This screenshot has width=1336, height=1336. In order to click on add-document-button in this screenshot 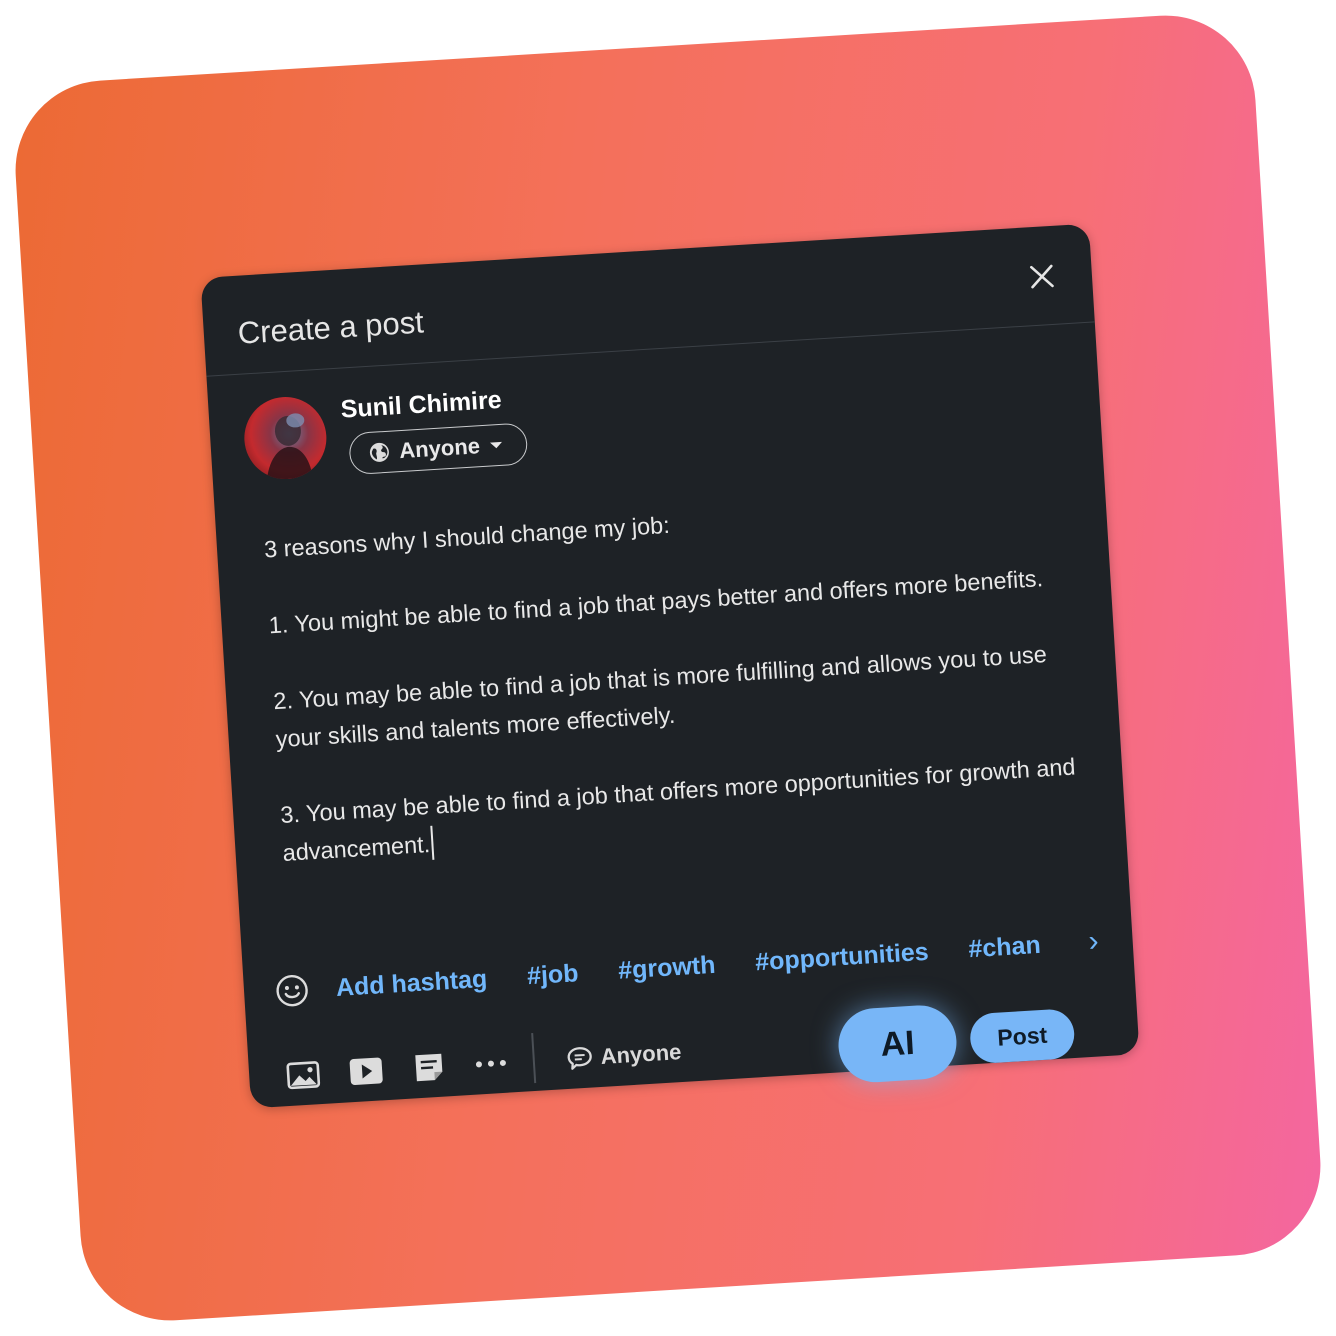, I will do `click(429, 1067)`.